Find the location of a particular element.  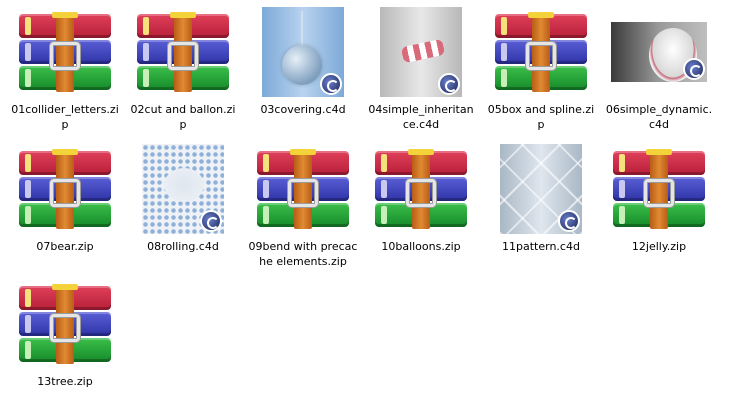

file-name: 12jelly.zip is located at coordinates (659, 246).